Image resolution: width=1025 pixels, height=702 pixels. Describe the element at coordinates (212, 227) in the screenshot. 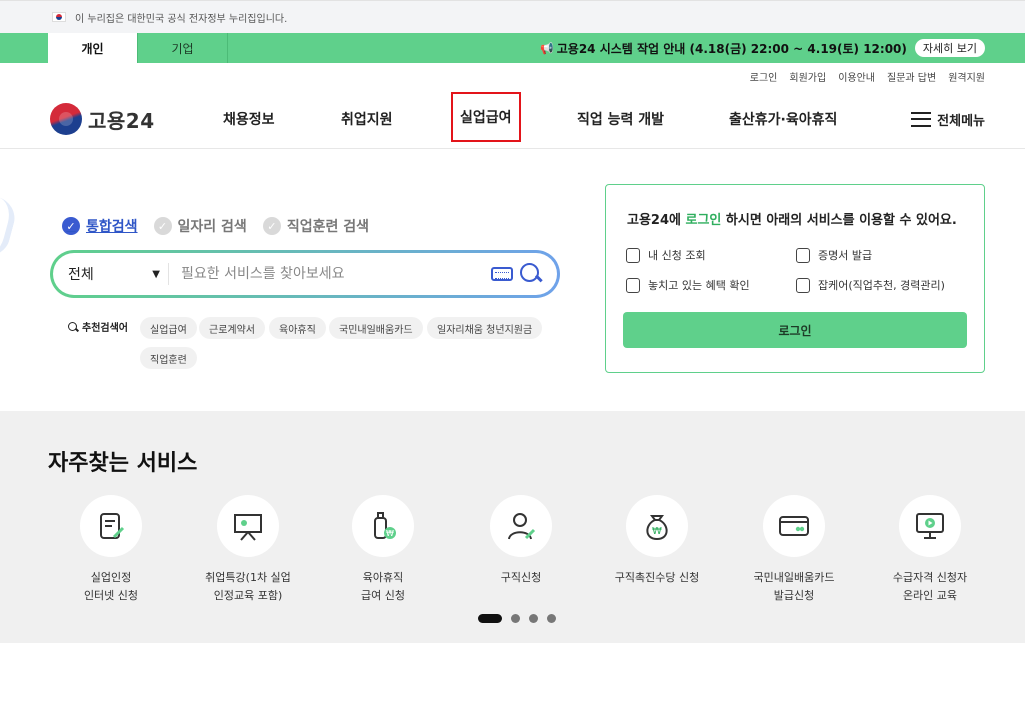

I see `tab-label: 일자리 검색` at that location.